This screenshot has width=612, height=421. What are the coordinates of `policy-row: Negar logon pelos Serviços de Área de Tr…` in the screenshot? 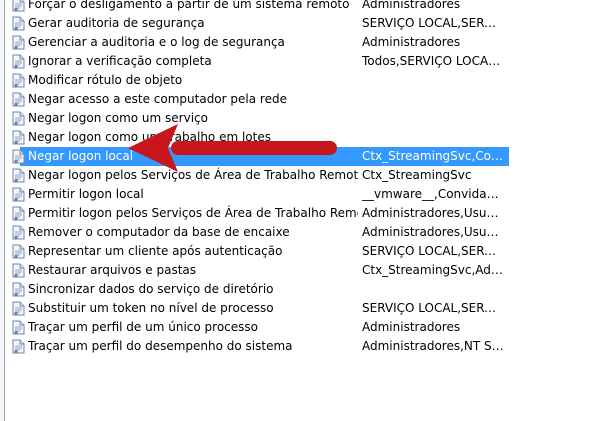 It's located at (308, 175).